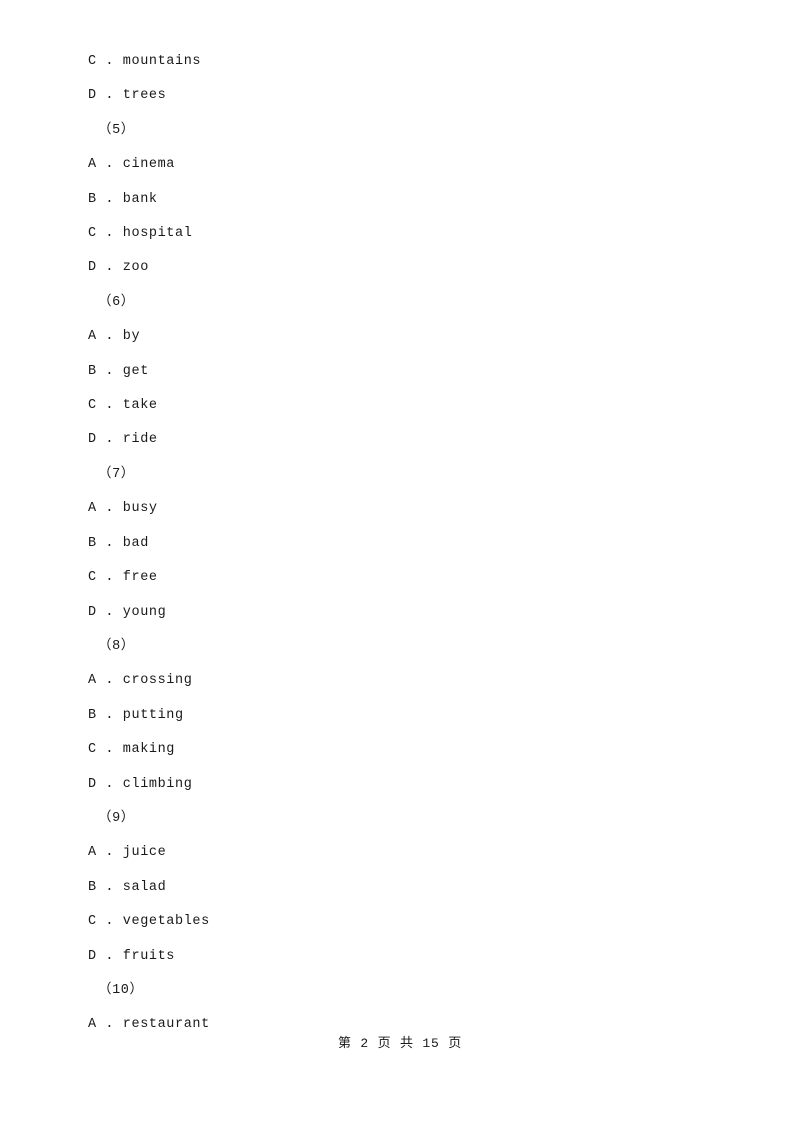 This screenshot has height=1132, width=800. Describe the element at coordinates (140, 681) in the screenshot. I see `option-line: A . crossing` at that location.